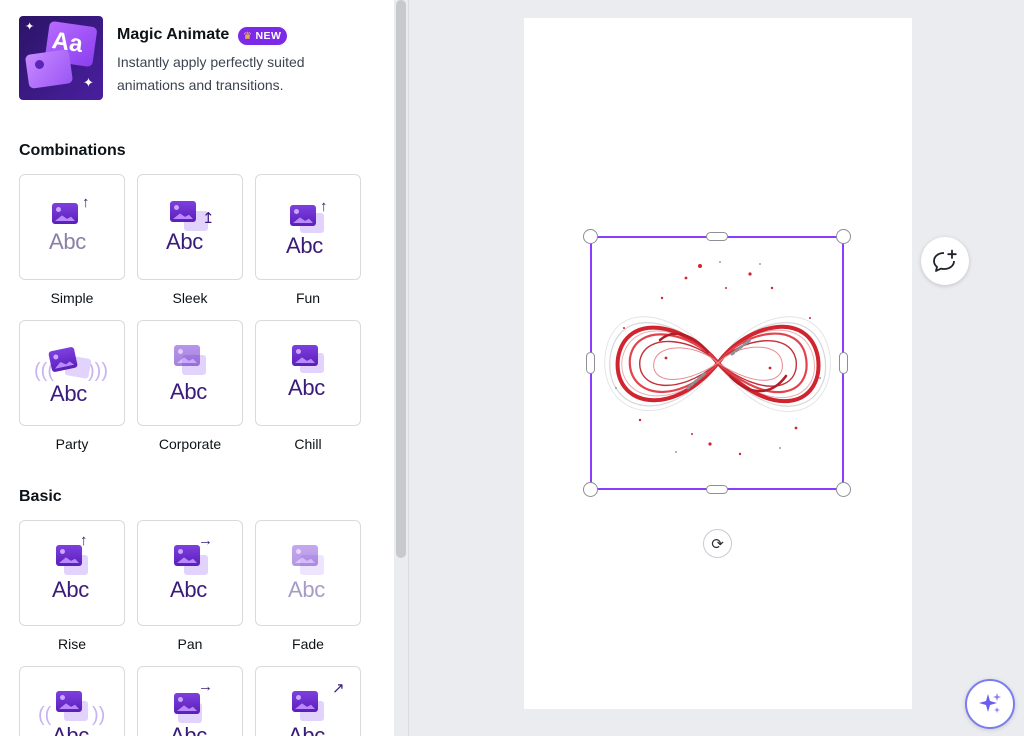 The height and width of the screenshot is (736, 1024). I want to click on tile-preview: (( )) Abc, so click(72, 701).